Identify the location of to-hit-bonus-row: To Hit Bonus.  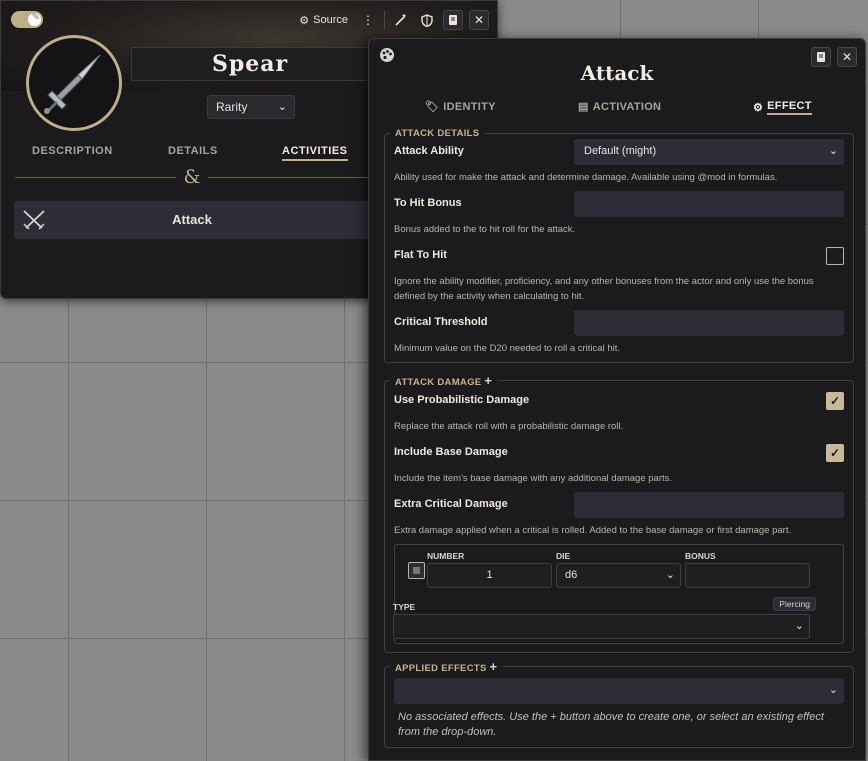
(619, 204).